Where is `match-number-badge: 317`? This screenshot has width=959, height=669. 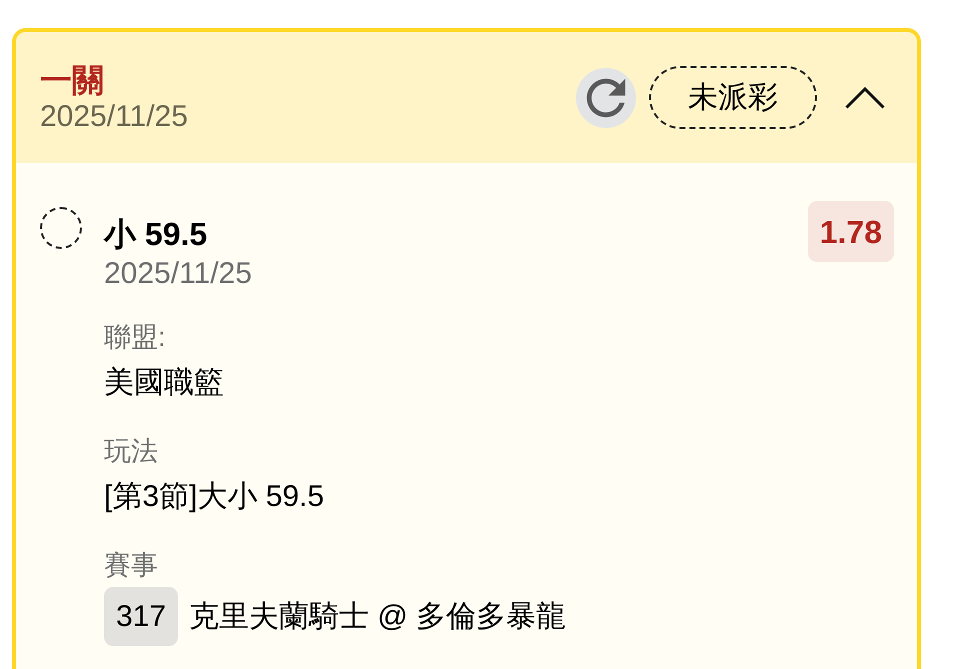 match-number-badge: 317 is located at coordinates (141, 616).